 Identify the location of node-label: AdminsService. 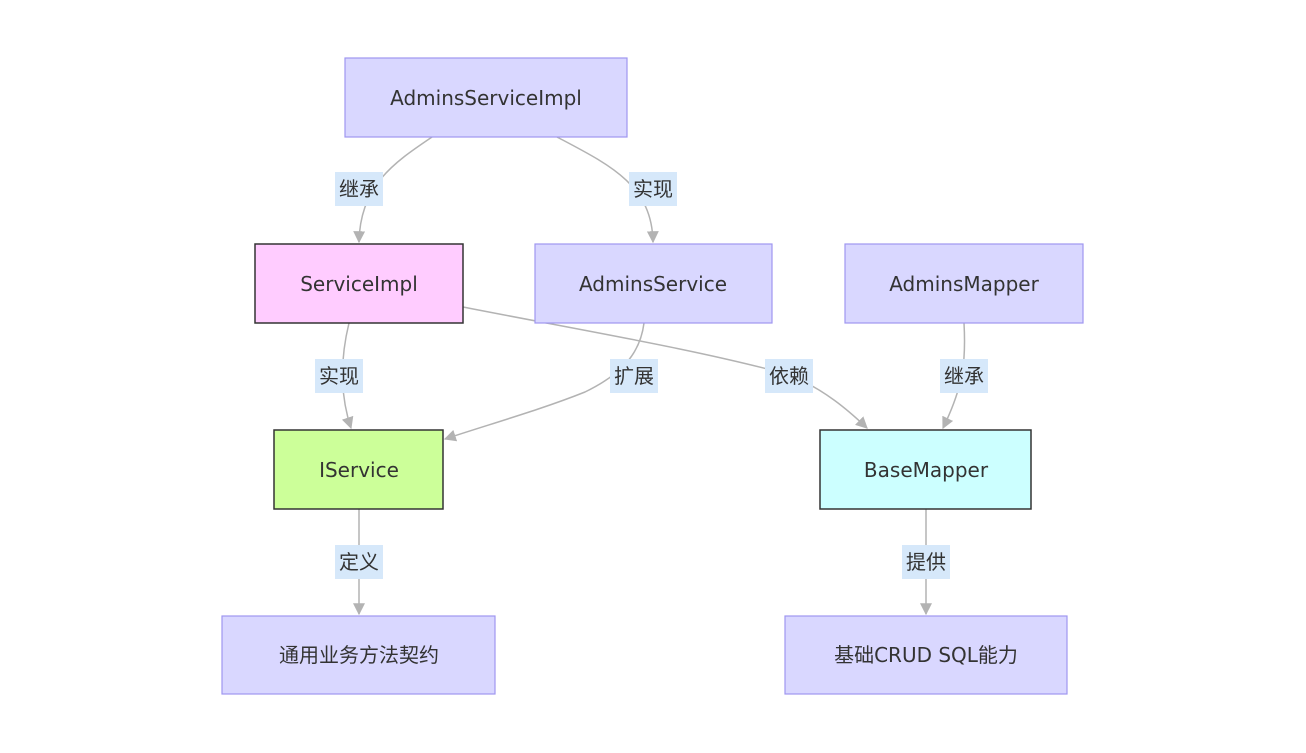
(653, 284).